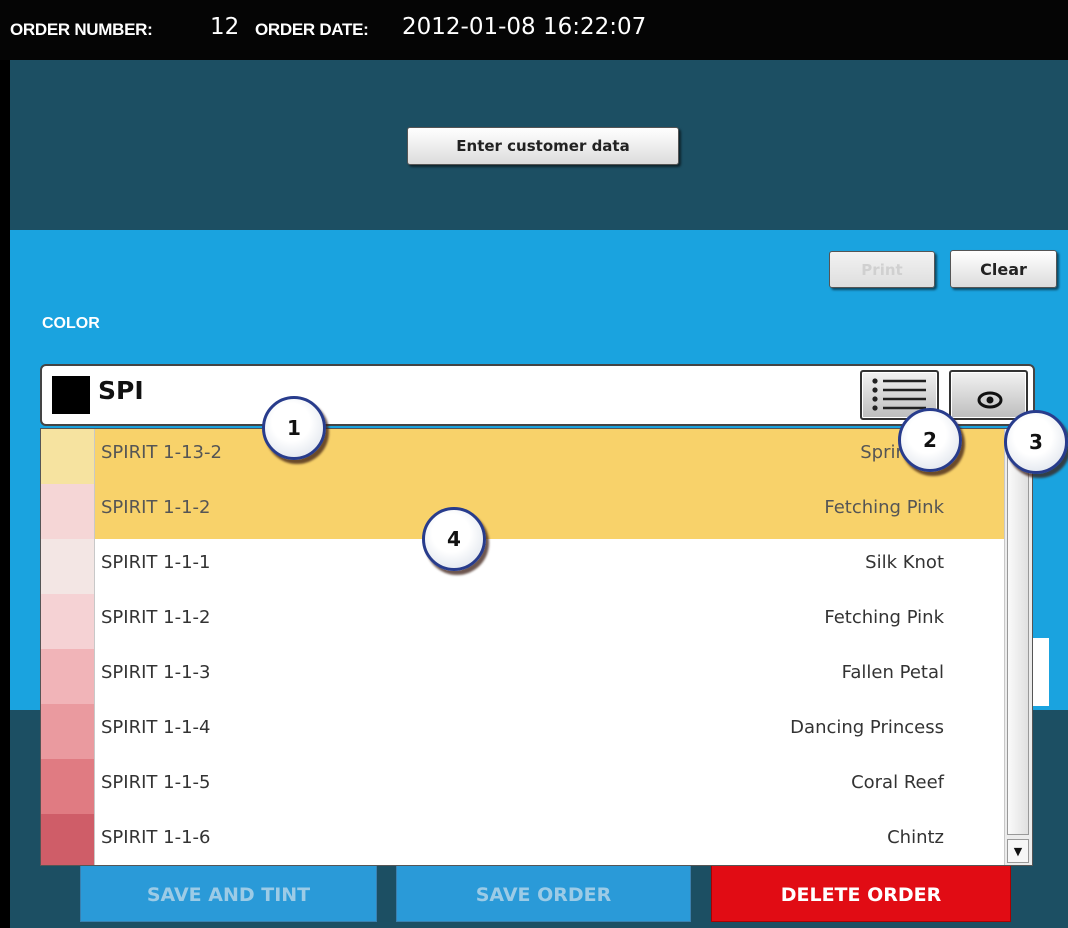  Describe the element at coordinates (990, 400) in the screenshot. I see `eye-icon` at that location.